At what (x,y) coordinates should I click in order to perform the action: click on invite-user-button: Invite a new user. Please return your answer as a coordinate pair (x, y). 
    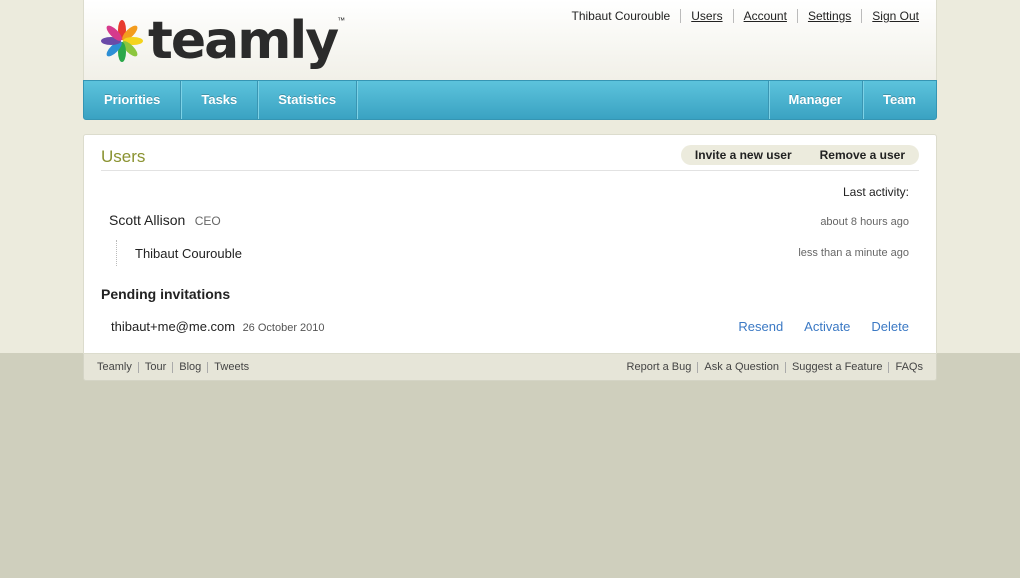
    Looking at the image, I should click on (743, 155).